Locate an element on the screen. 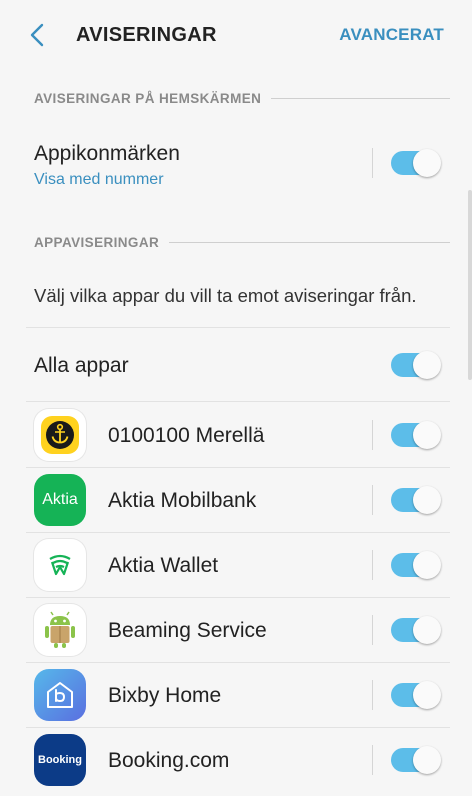  bixby-home-icon is located at coordinates (60, 695).